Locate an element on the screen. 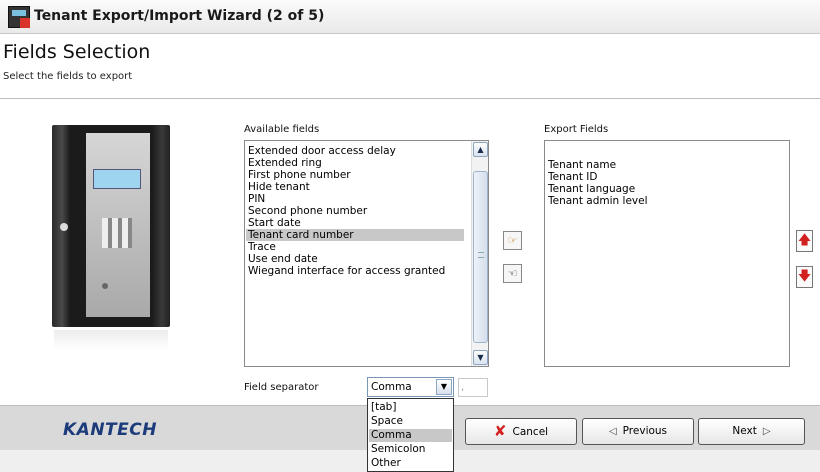  list-item: Extended door access delay is located at coordinates (322, 151).